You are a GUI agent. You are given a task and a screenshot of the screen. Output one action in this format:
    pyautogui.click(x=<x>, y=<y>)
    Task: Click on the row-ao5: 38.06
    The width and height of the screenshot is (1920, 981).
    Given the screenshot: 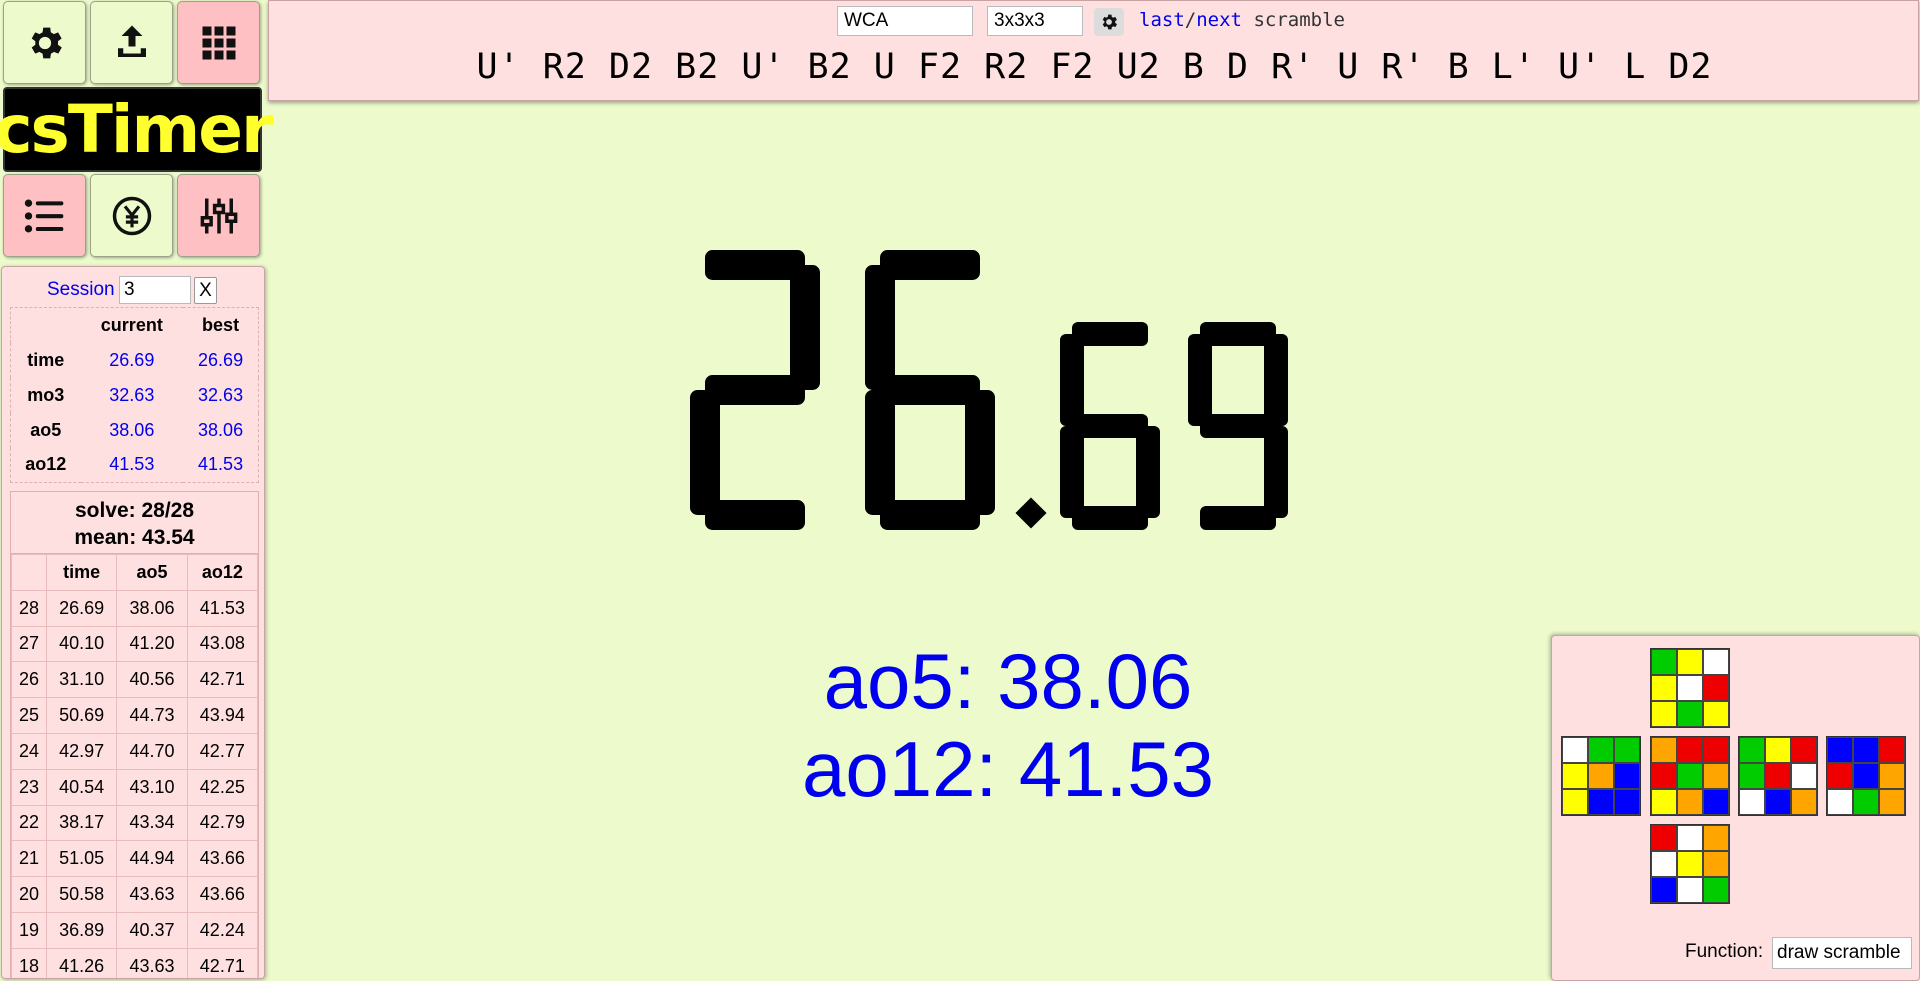 What is the action you would take?
    pyautogui.click(x=152, y=608)
    